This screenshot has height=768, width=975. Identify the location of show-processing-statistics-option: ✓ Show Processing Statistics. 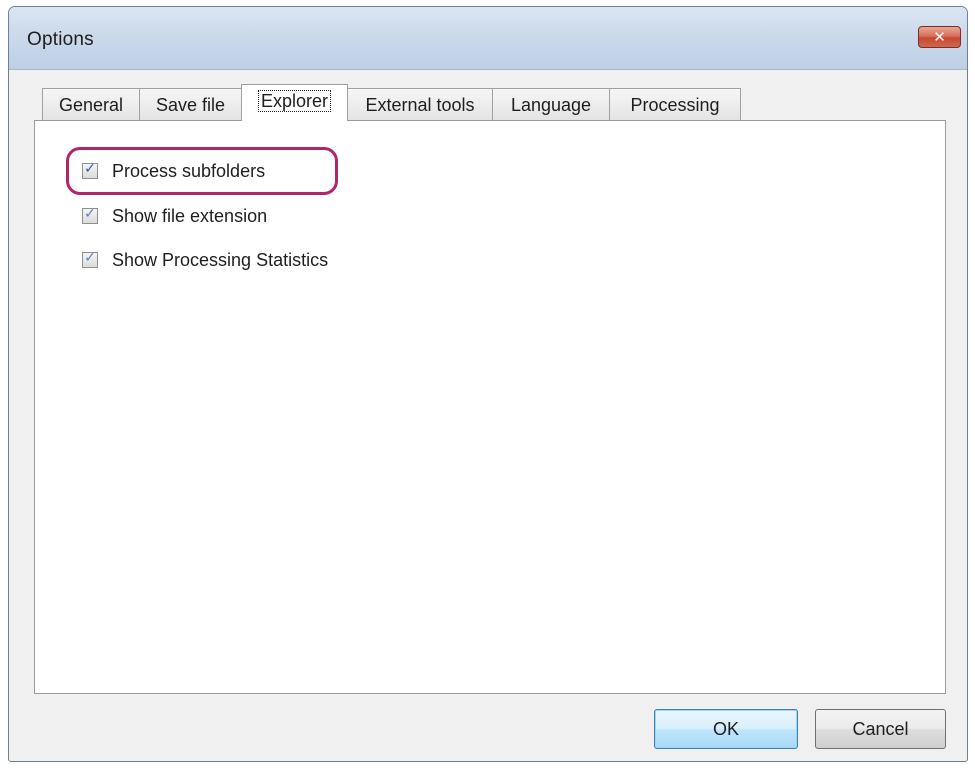
(205, 260).